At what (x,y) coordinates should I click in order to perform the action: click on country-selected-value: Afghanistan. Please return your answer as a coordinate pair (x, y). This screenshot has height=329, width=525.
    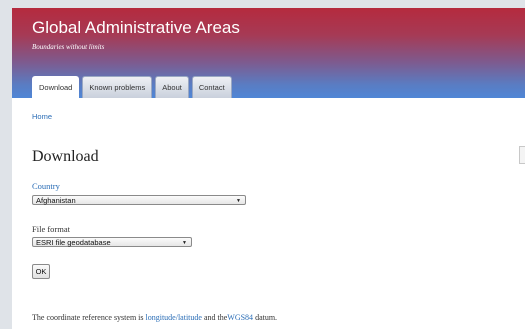
    Looking at the image, I should click on (56, 200).